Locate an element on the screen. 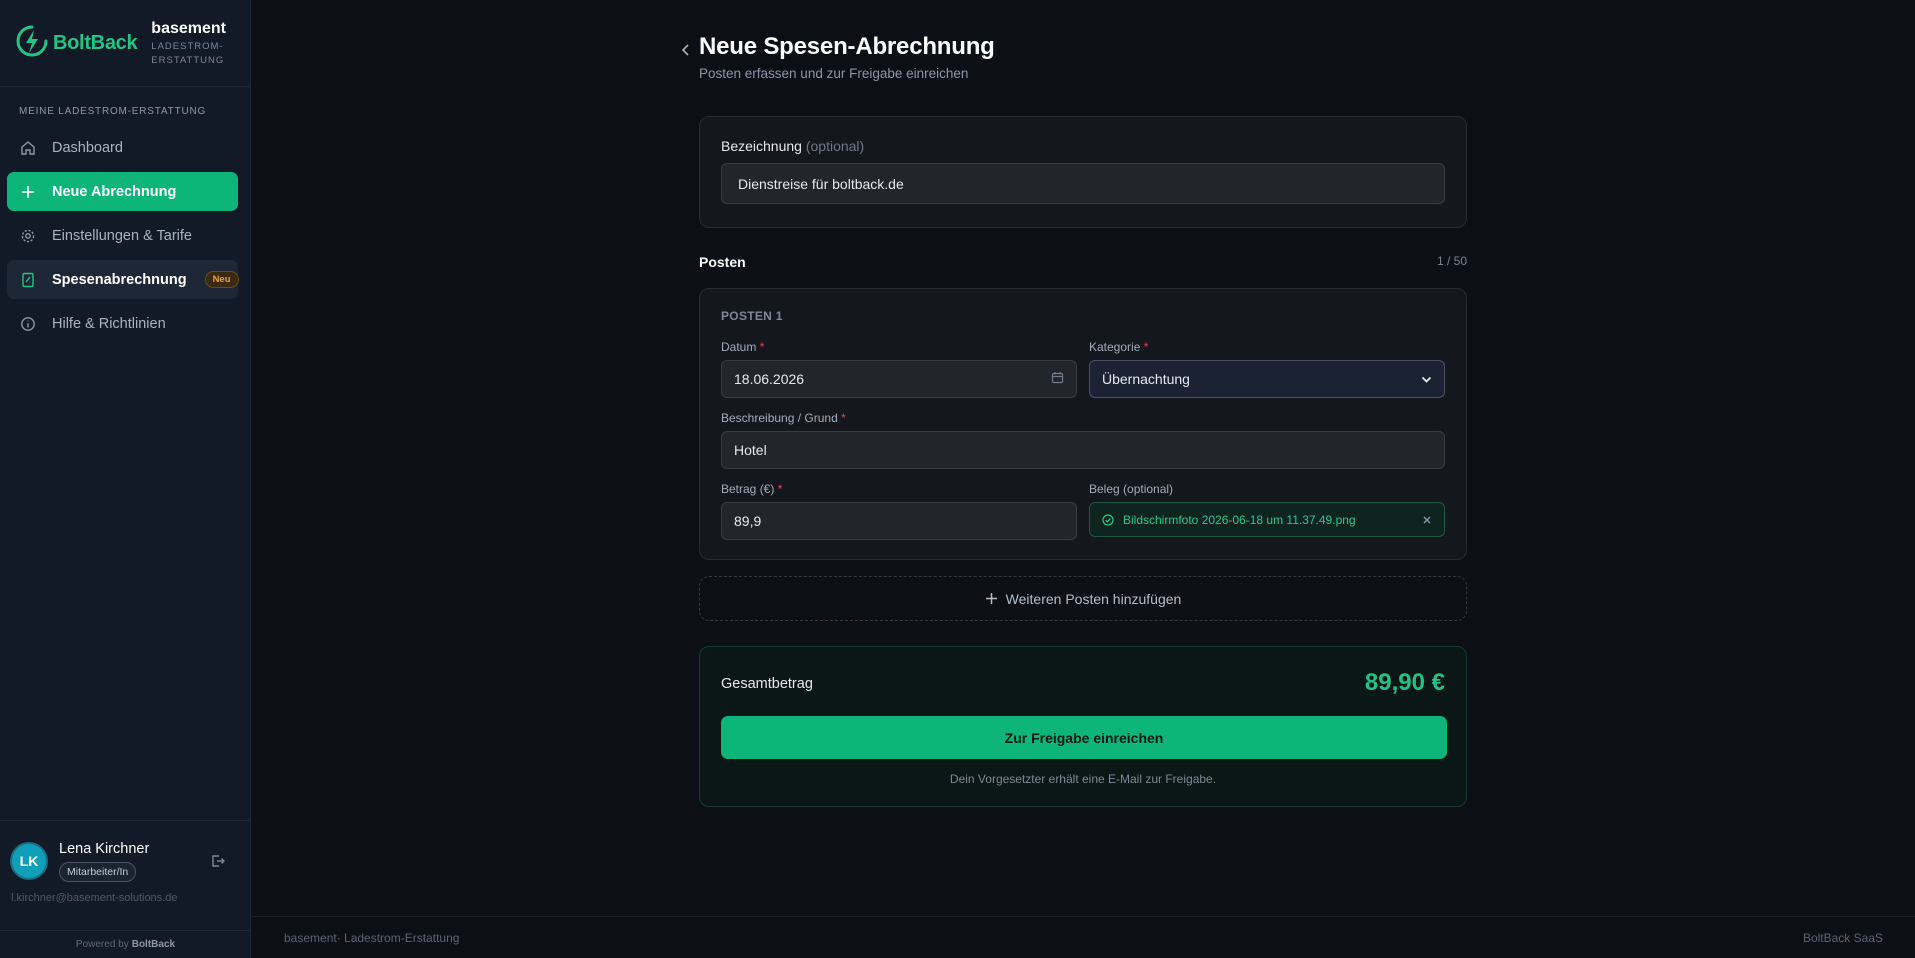  bolt-logo-icon is located at coordinates (32, 43).